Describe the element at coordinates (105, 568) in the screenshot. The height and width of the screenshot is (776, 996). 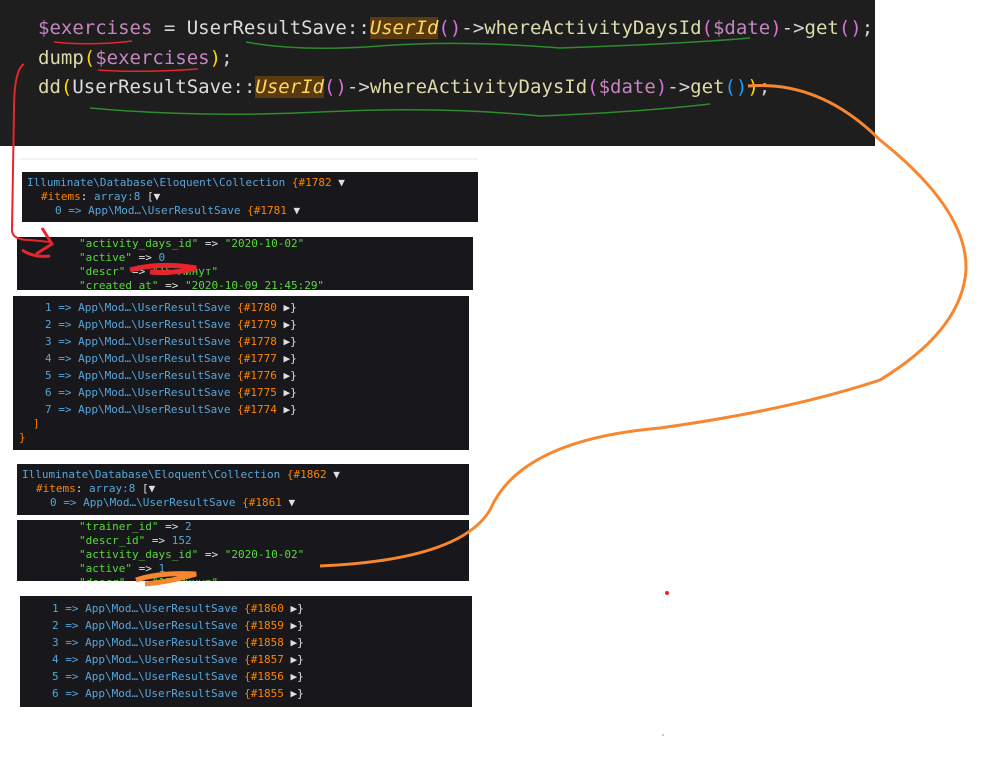
I see `attribute-key: "active"` at that location.